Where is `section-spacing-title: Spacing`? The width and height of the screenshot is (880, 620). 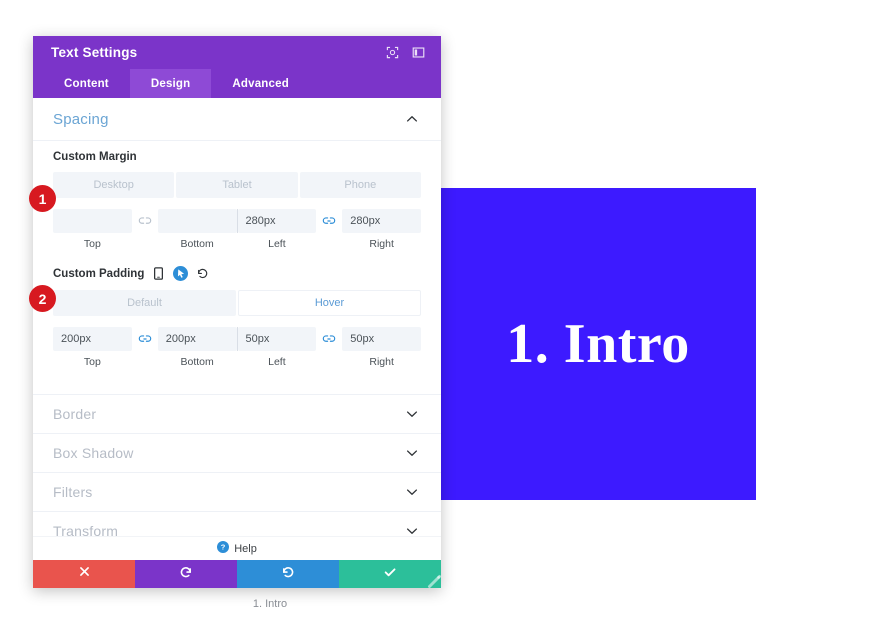 section-spacing-title: Spacing is located at coordinates (81, 119).